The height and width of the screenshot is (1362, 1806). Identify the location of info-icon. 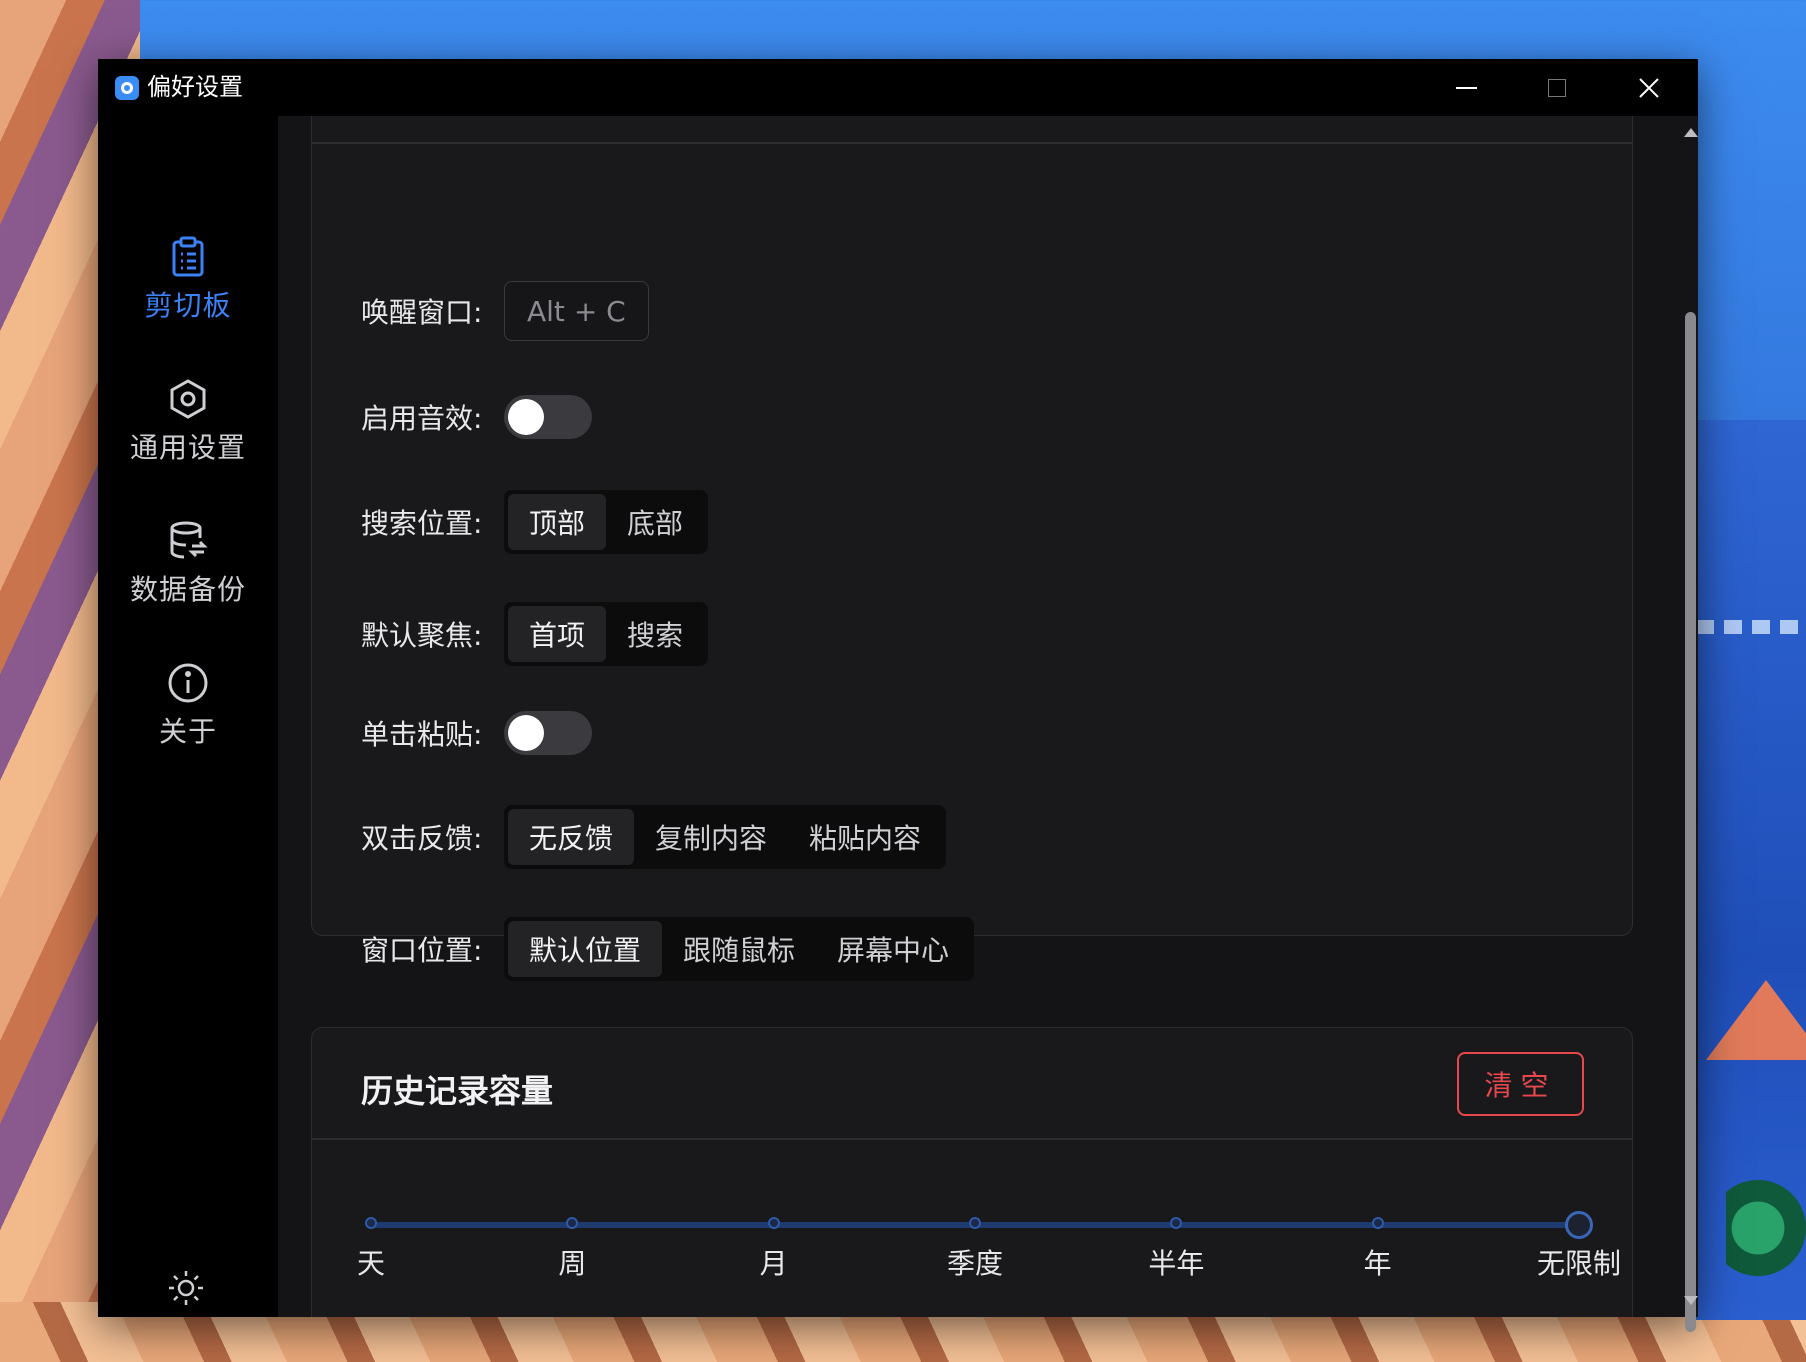
(188, 683).